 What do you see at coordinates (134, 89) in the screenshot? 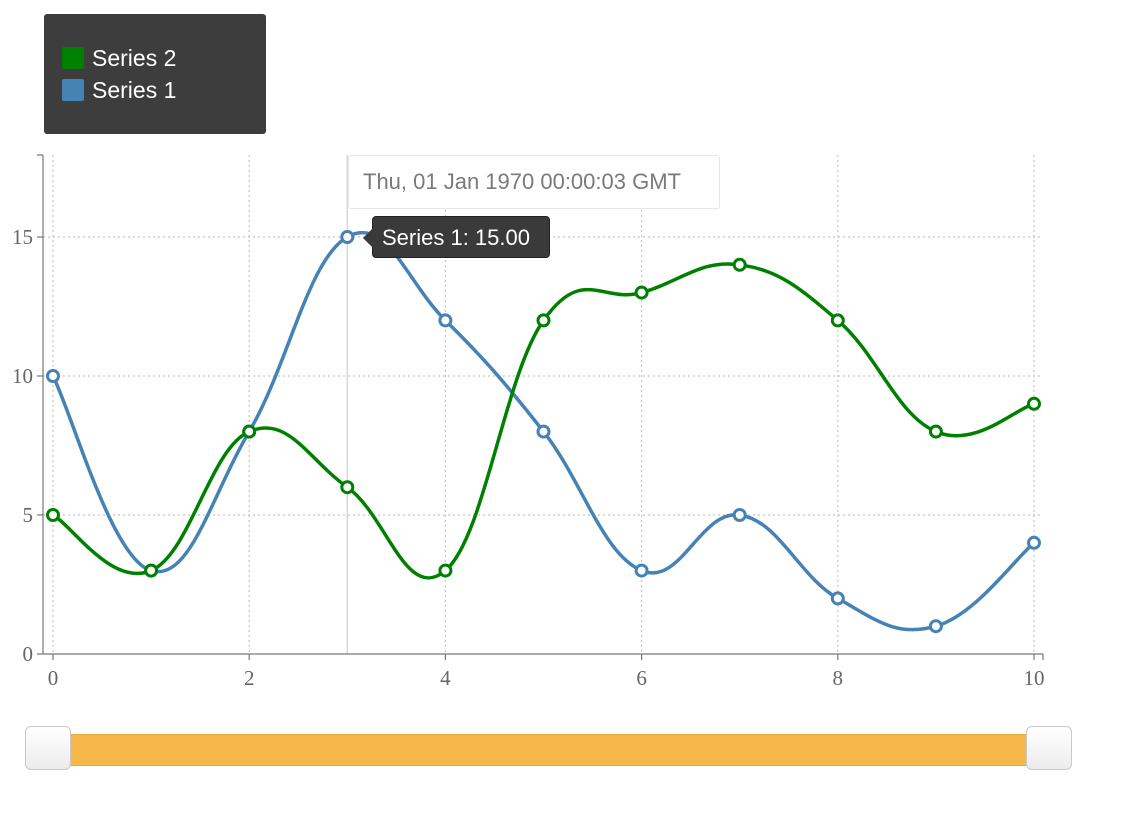
I see `legend-label-series-1: Series 1` at bounding box center [134, 89].